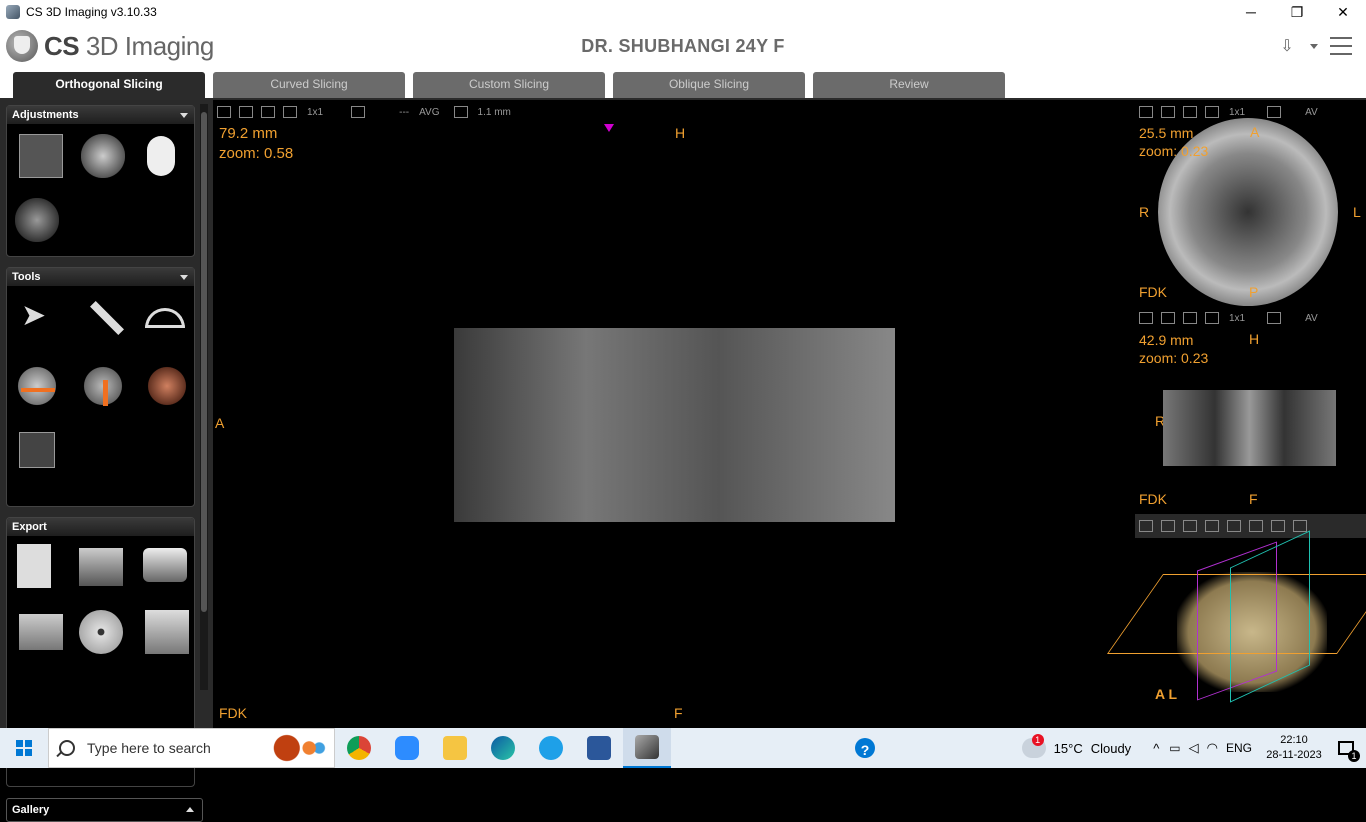 Image resolution: width=1366 pixels, height=822 pixels. Describe the element at coordinates (1239, 748) in the screenshot. I see `language-indicator: ENG` at that location.